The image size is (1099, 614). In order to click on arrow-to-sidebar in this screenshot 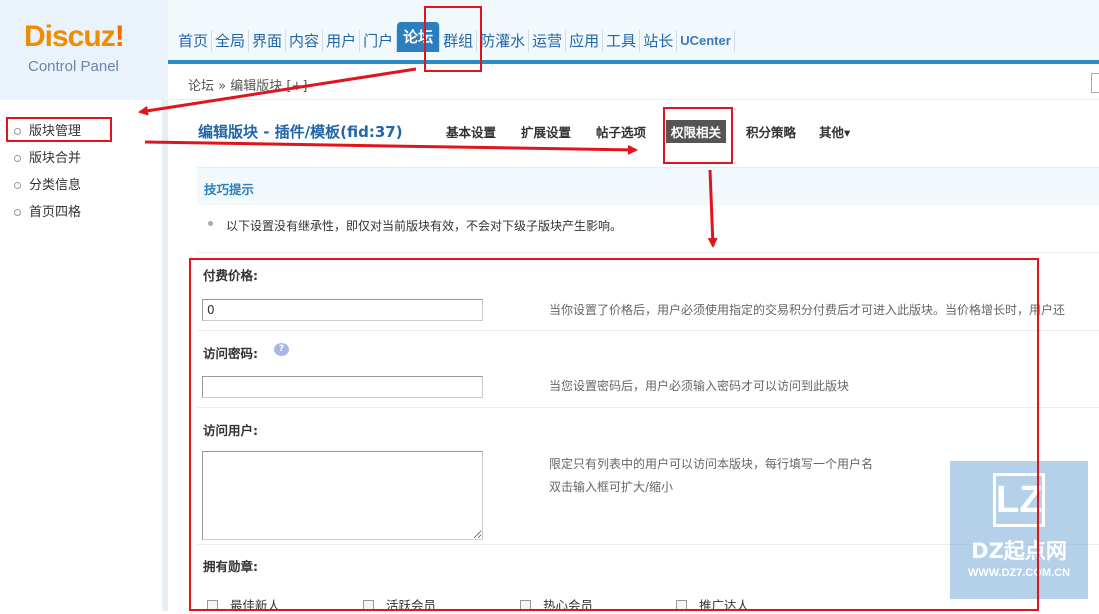, I will do `click(277, 91)`.